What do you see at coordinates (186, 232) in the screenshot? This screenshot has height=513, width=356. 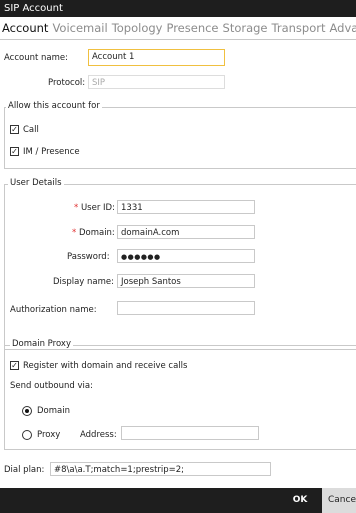 I see `domain-input: domainA.com` at bounding box center [186, 232].